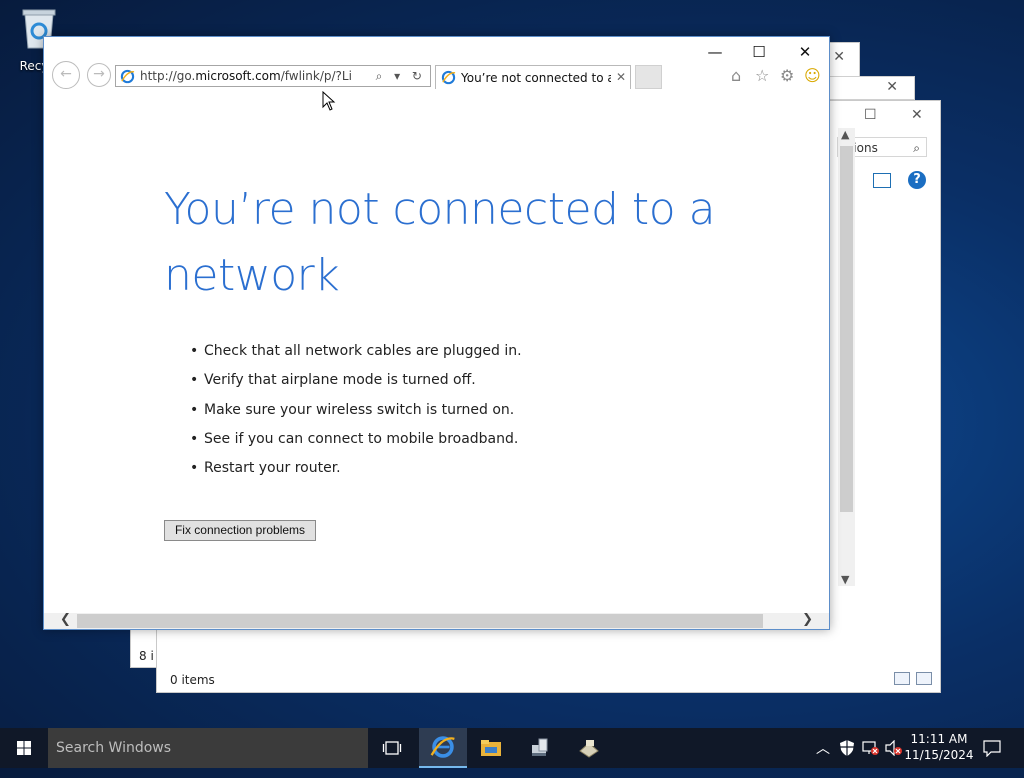 The width and height of the screenshot is (1024, 778). I want to click on new-tab-button, so click(648, 77).